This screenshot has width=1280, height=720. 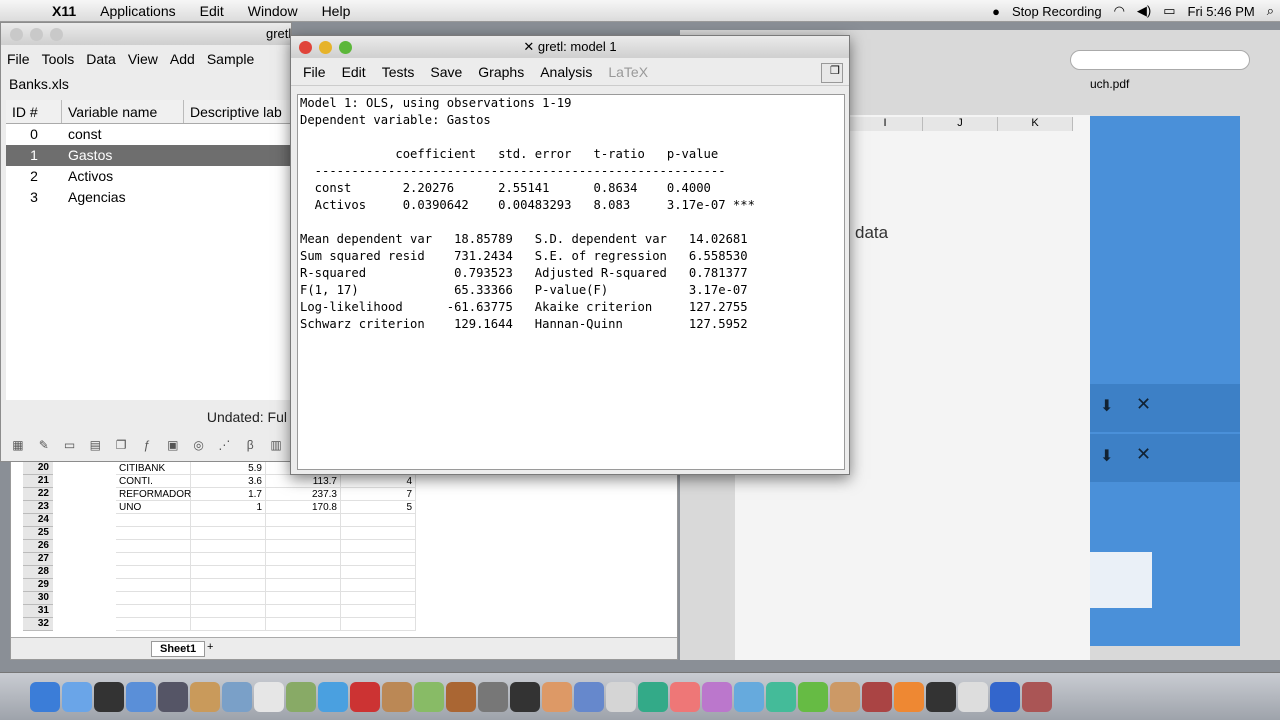 I want to click on model-menu-file: File, so click(x=314, y=72).